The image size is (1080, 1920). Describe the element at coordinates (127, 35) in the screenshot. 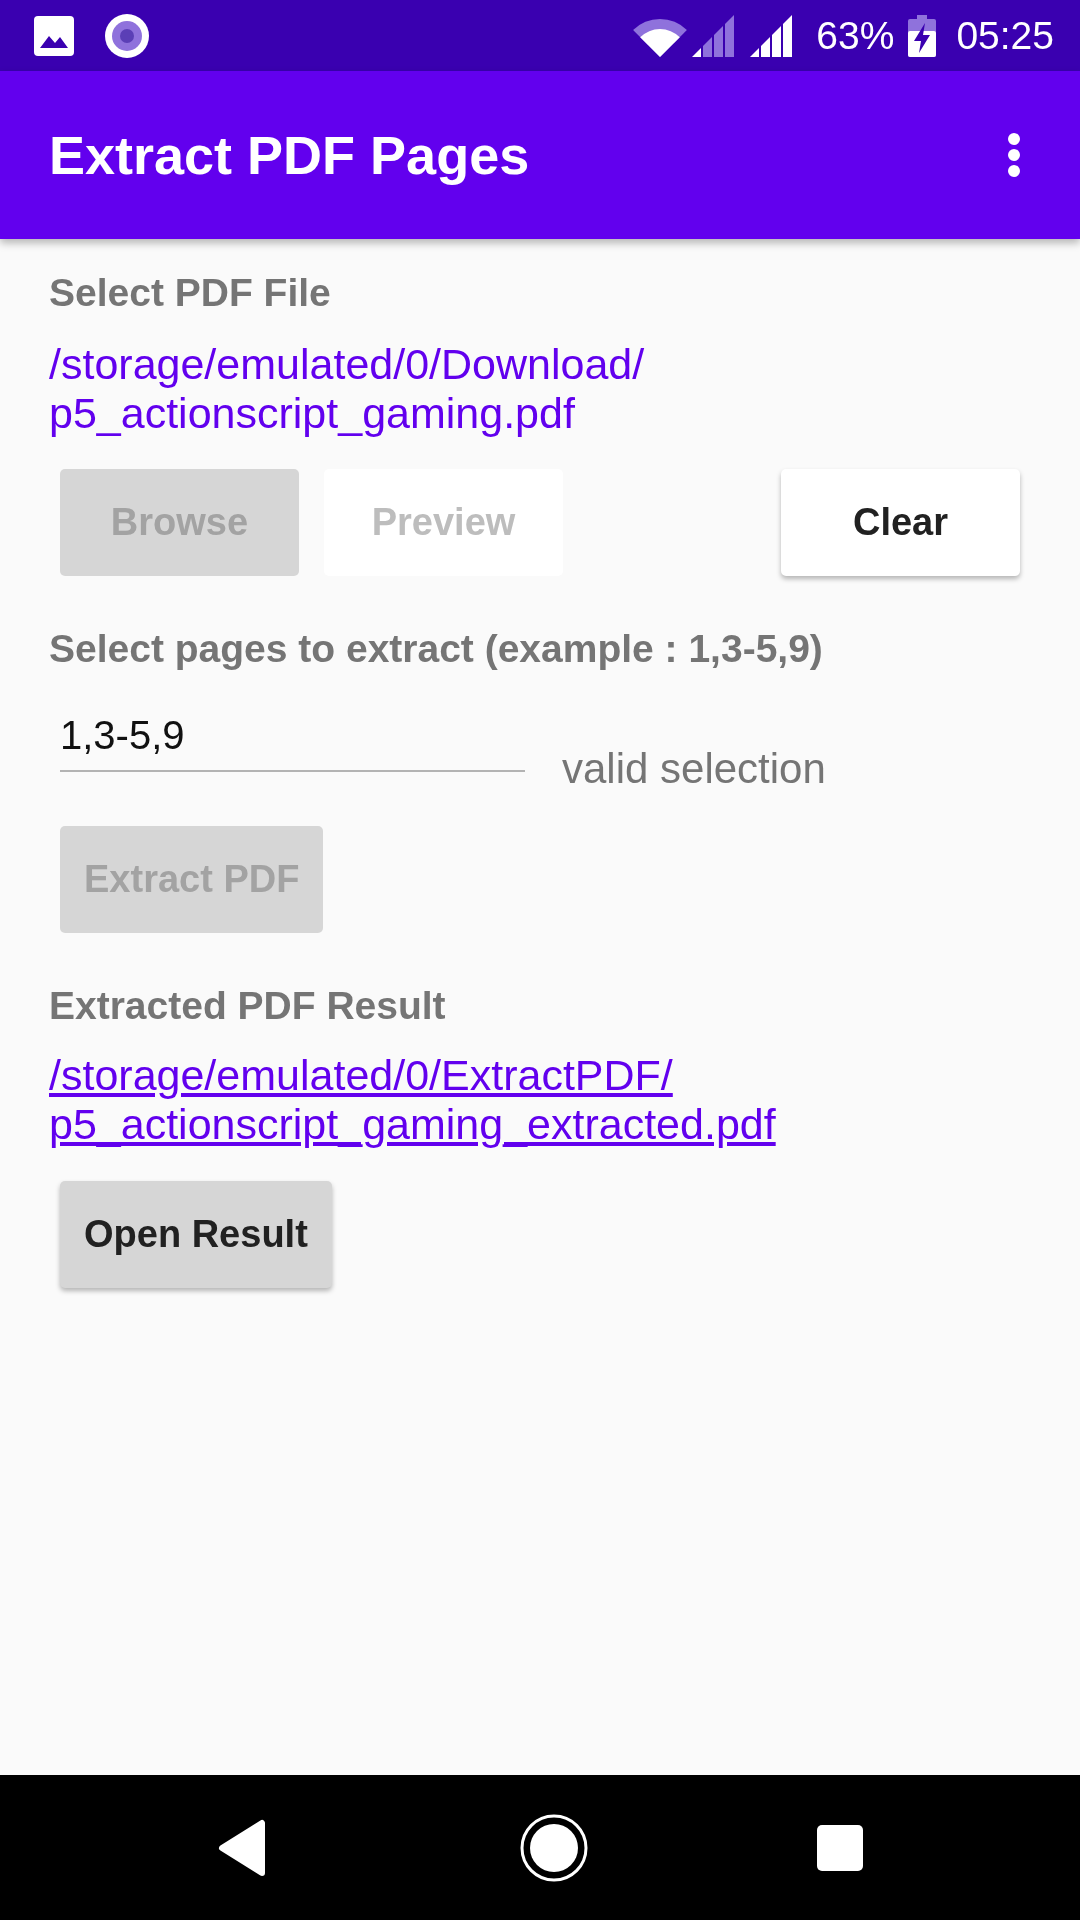

I see `ring-icon` at that location.